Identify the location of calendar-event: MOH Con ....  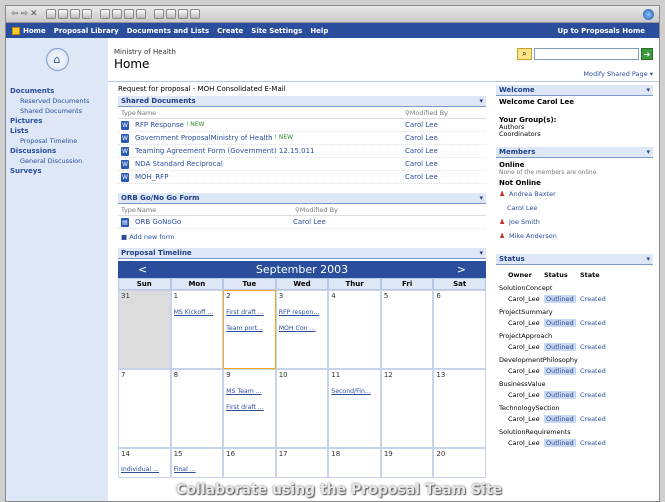
(302, 328).